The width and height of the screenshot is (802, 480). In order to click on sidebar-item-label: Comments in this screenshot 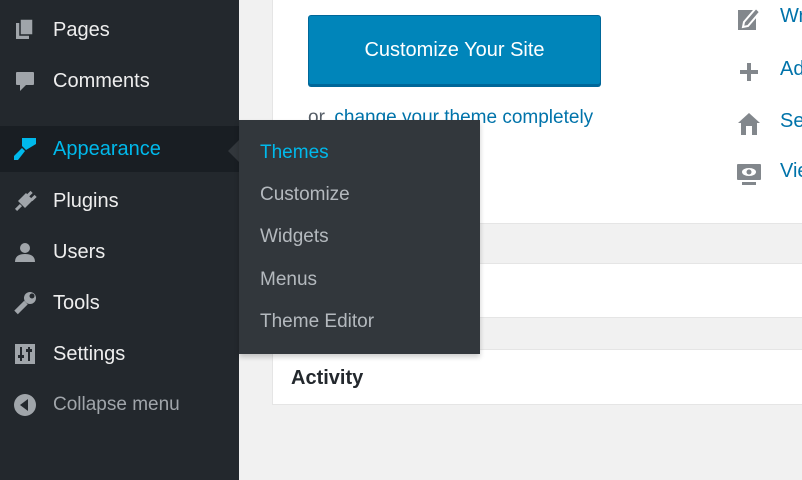, I will do `click(101, 80)`.